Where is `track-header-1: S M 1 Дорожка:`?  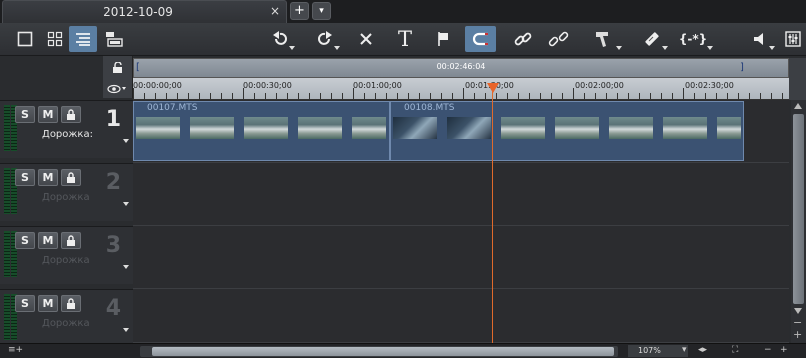 track-header-1: S M 1 Дорожка: is located at coordinates (66, 129).